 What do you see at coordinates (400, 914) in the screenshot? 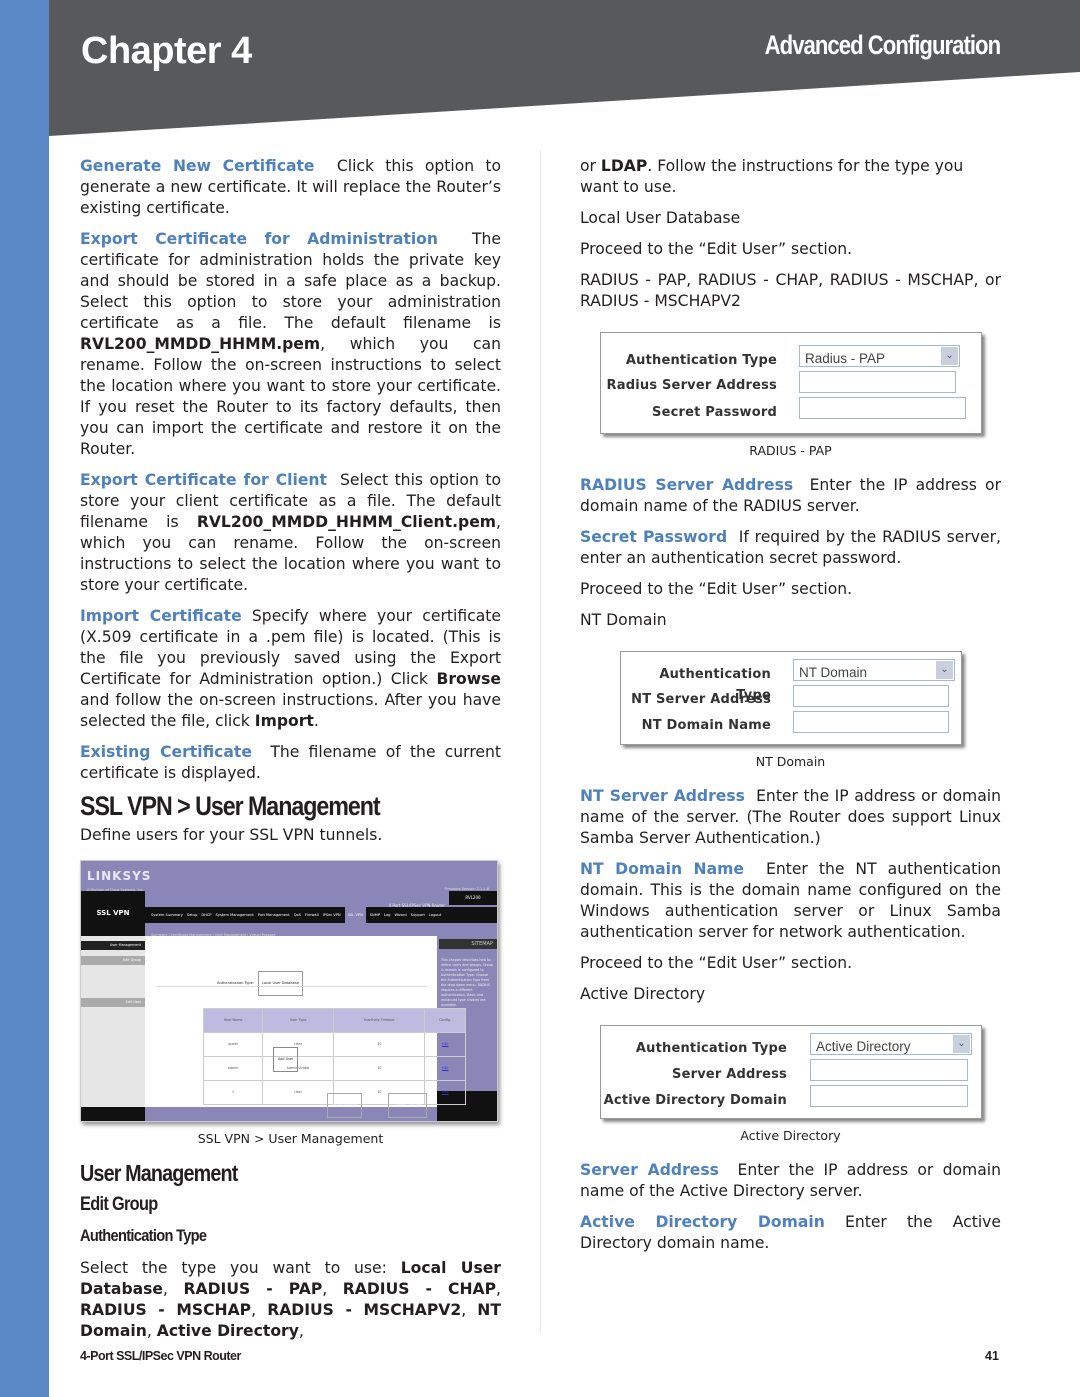
I see `tab: Wizard` at bounding box center [400, 914].